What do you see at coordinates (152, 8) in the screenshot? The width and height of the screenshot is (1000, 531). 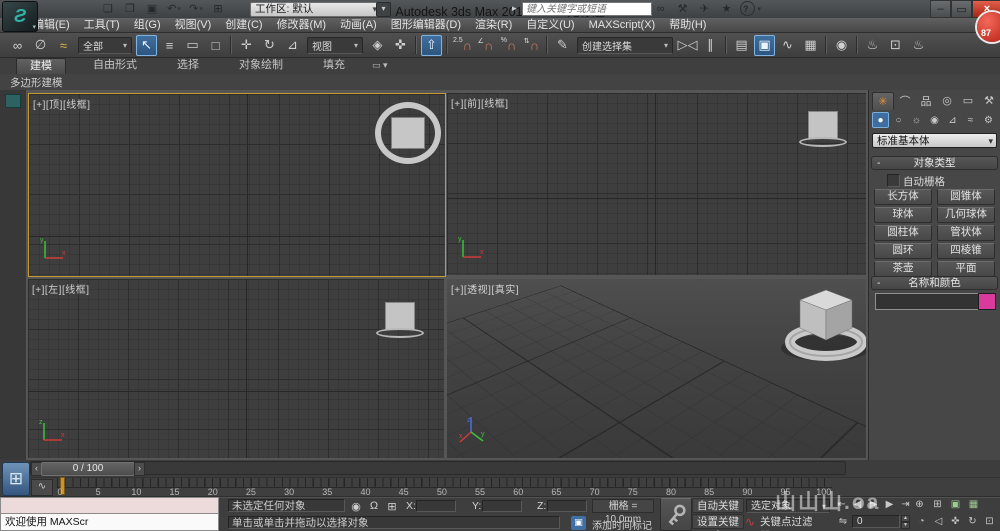 I see `save-file-icon: ▣` at bounding box center [152, 8].